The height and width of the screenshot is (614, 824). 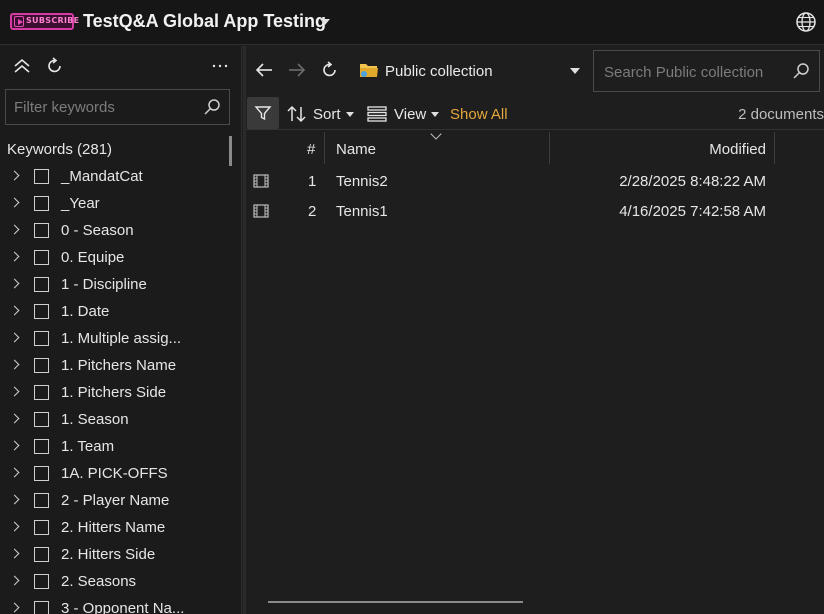 I want to click on filter-icon, so click(x=263, y=113).